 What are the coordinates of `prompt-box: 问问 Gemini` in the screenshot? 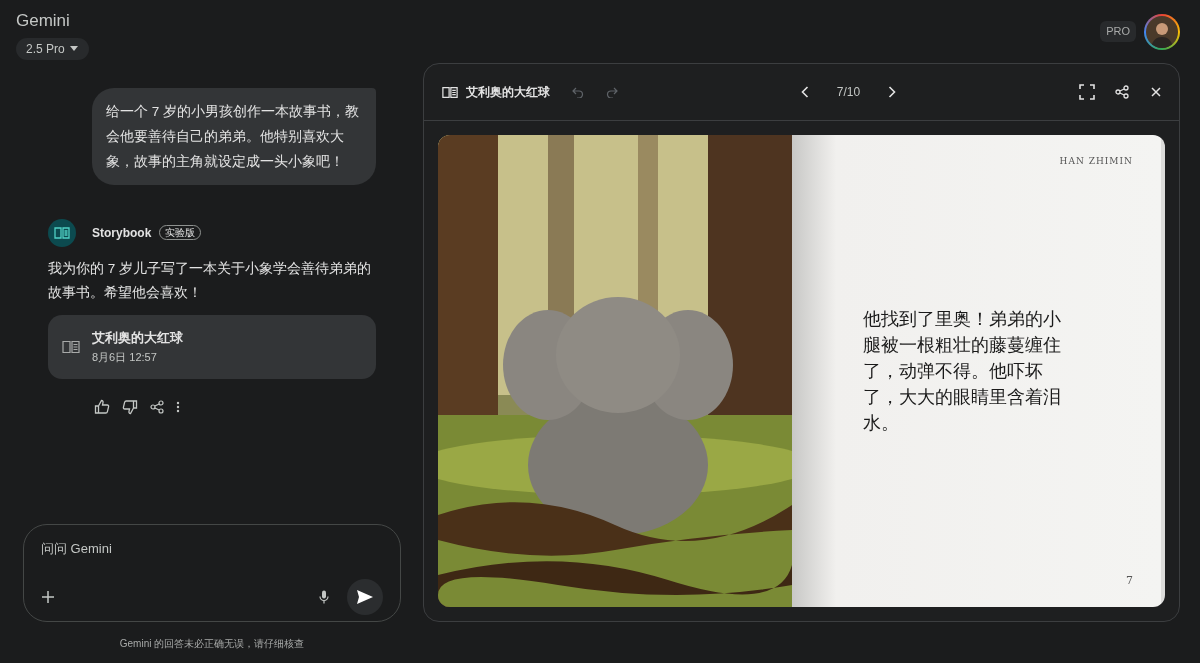 It's located at (212, 573).